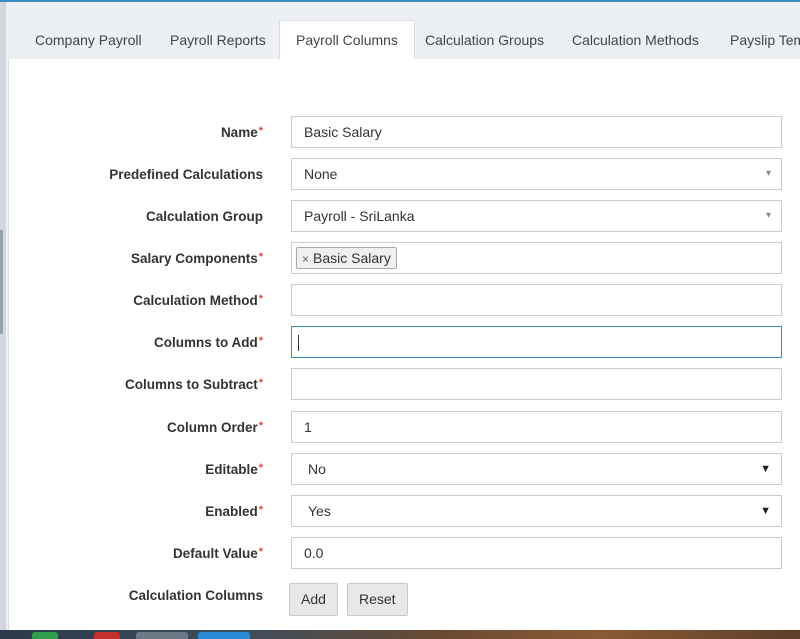 The width and height of the screenshot is (800, 639). I want to click on os-taskbar, so click(400, 634).